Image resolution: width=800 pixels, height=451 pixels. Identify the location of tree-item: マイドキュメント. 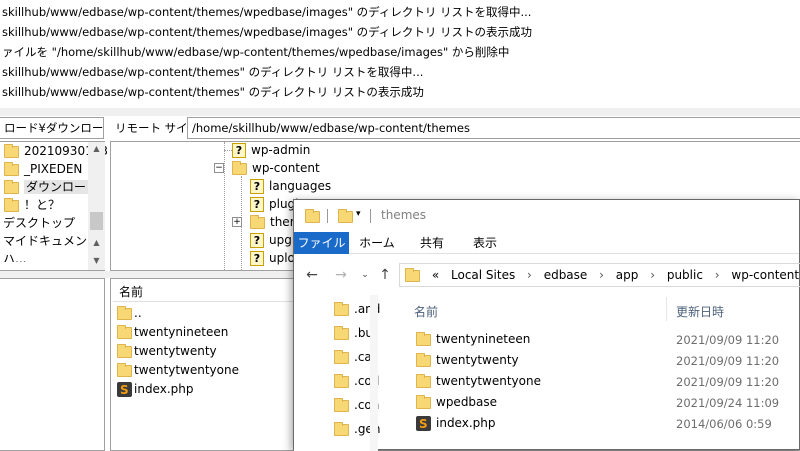
(49, 241).